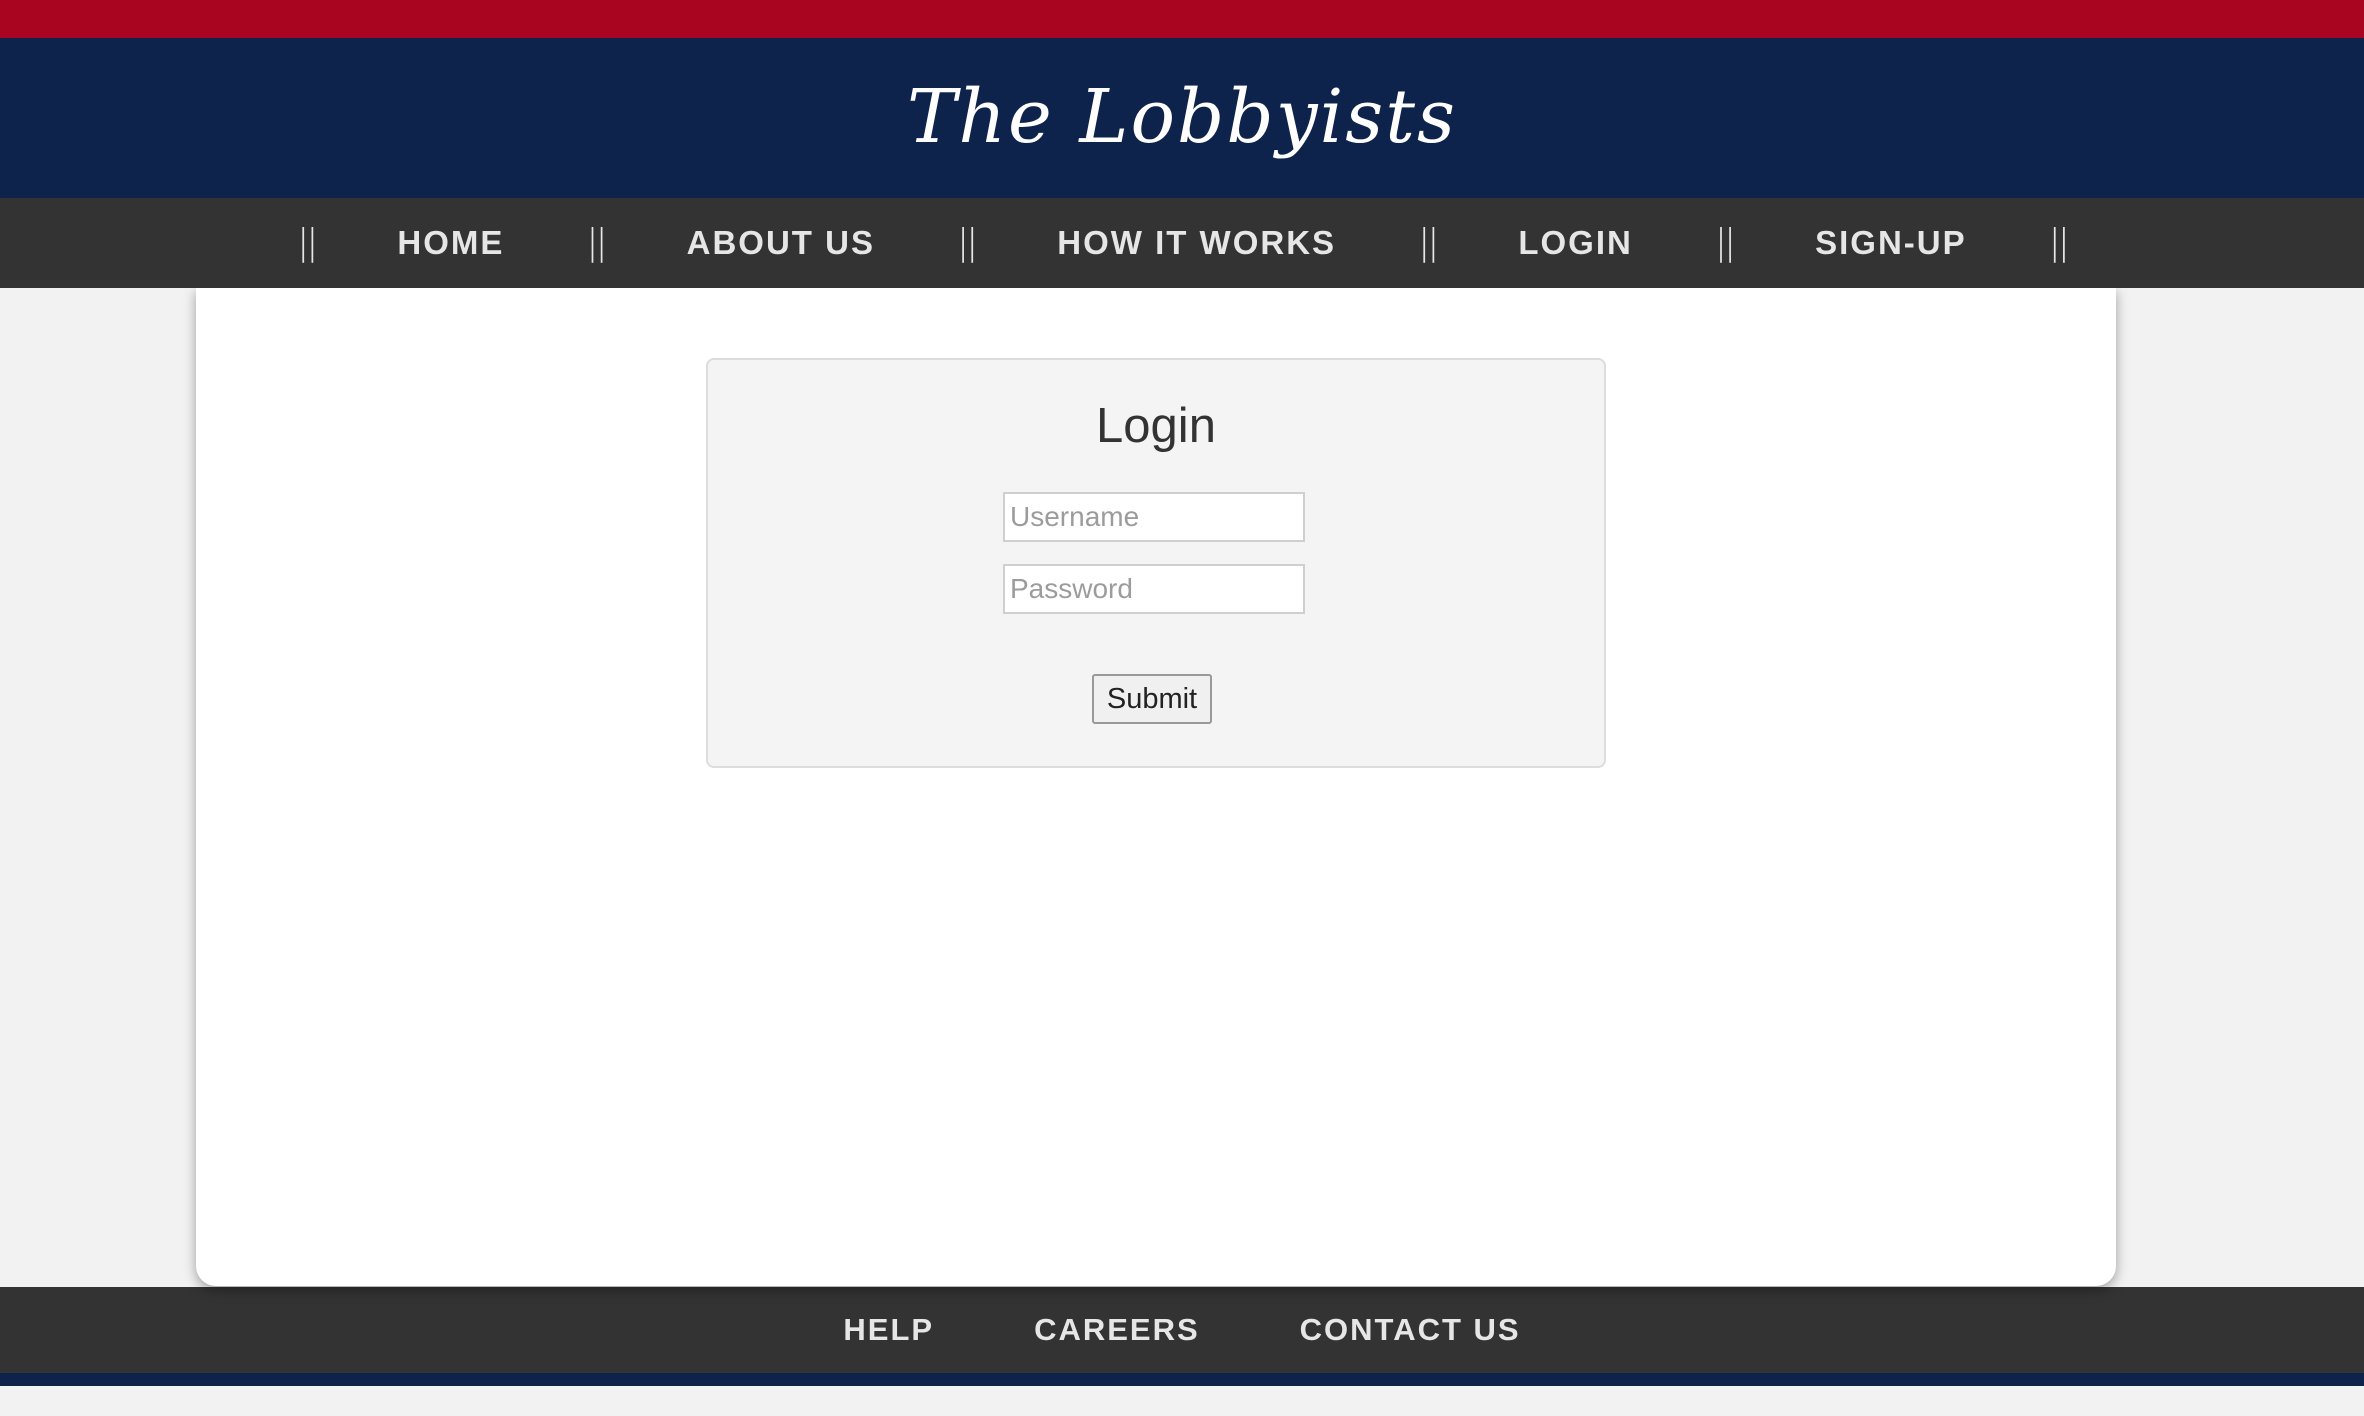 This screenshot has width=2364, height=1416. I want to click on password-input, so click(1154, 589).